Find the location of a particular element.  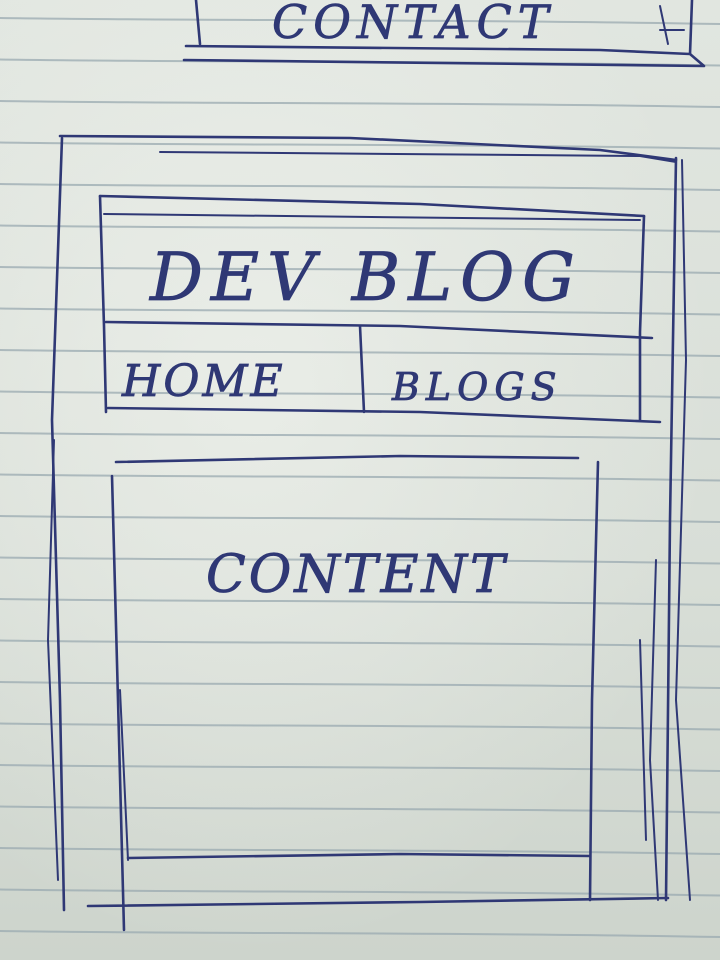

content-label: CONTENT is located at coordinates (357, 575).